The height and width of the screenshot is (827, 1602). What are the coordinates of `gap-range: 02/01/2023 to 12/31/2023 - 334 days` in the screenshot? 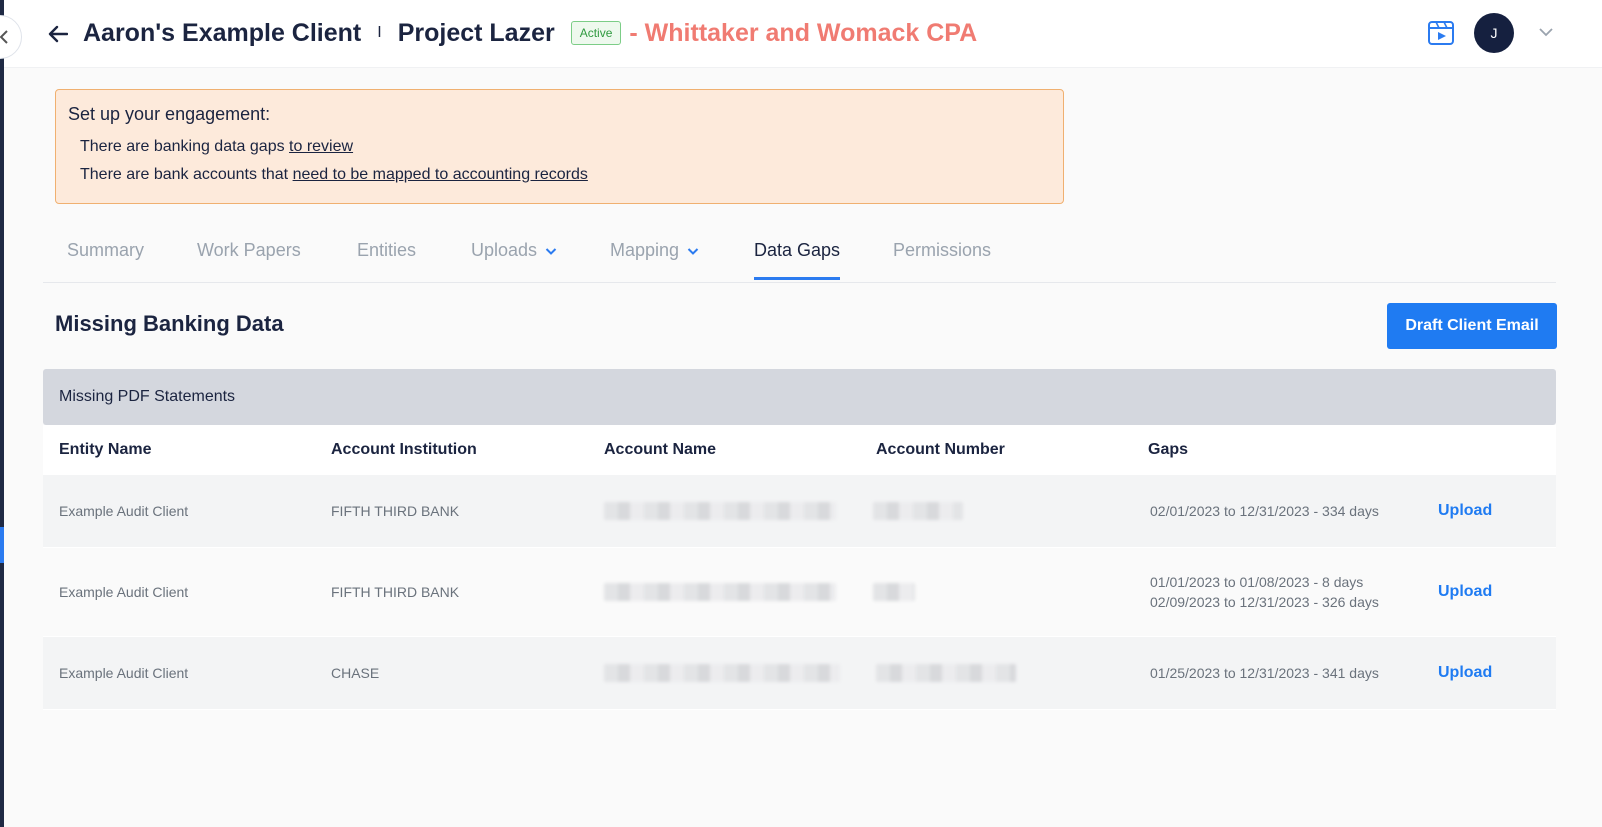 It's located at (1264, 511).